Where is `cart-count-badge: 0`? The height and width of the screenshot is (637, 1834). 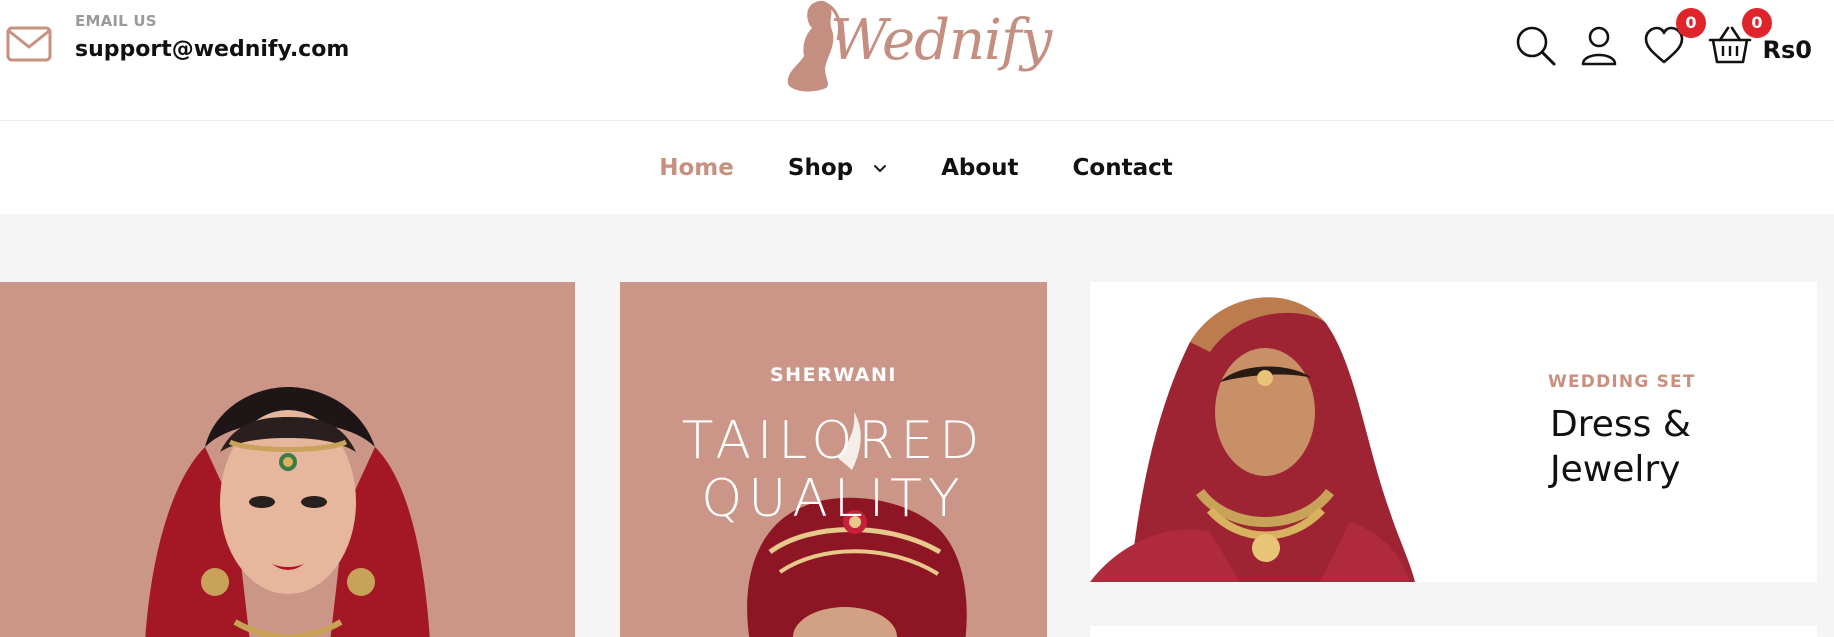
cart-count-badge: 0 is located at coordinates (1757, 23).